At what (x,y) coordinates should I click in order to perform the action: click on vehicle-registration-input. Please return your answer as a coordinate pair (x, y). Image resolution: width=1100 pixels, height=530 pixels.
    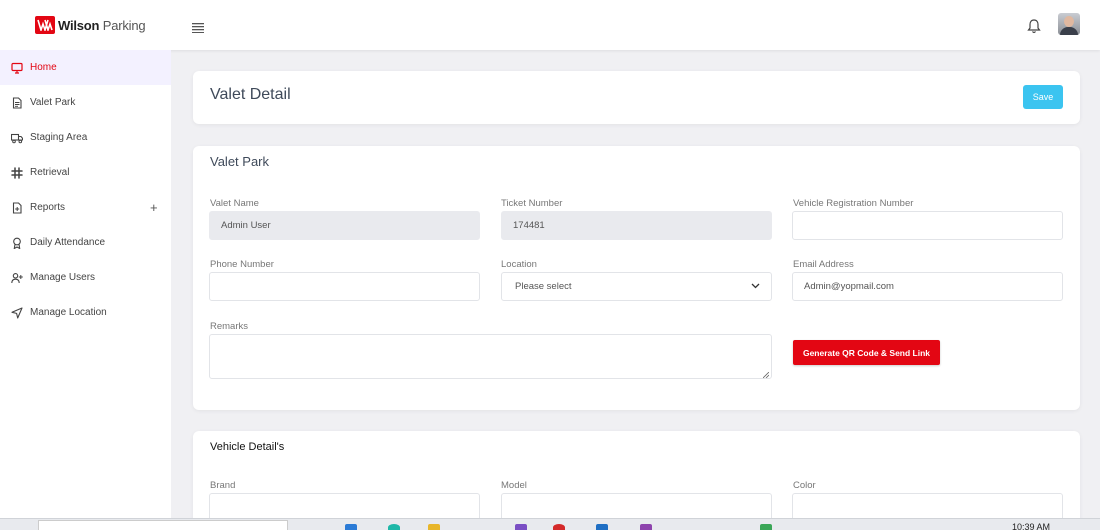
    Looking at the image, I should click on (927, 225).